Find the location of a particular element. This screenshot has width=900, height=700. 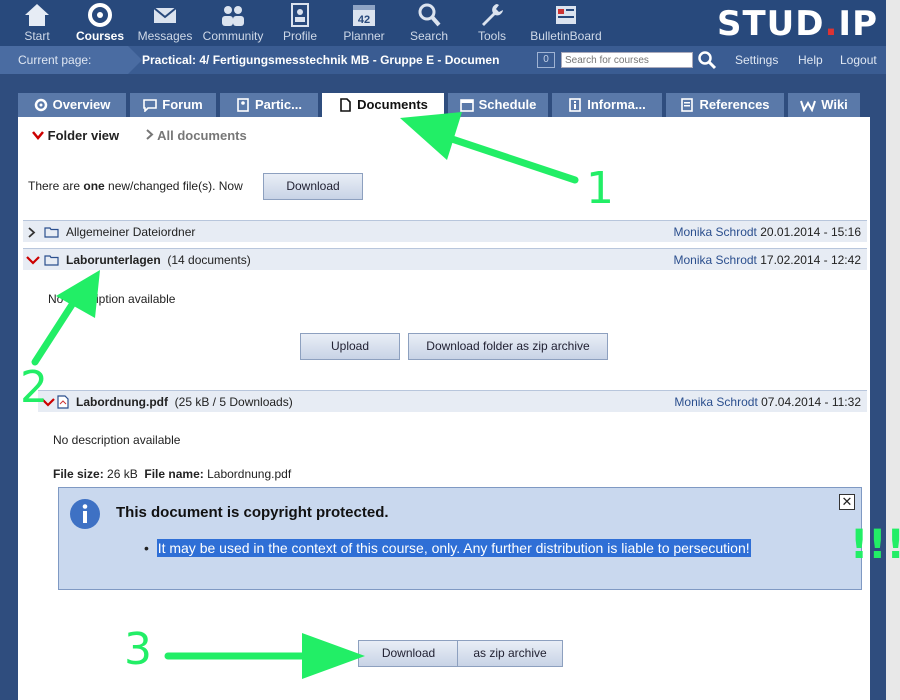

annotation-number-two: 2 is located at coordinates (34, 387).